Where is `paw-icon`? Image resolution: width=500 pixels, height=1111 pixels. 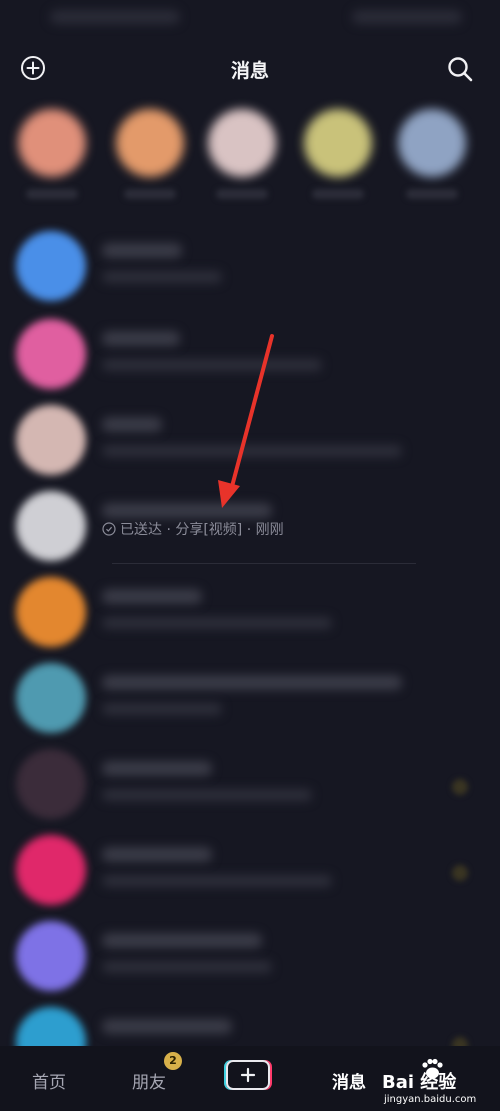 paw-icon is located at coordinates (432, 1068).